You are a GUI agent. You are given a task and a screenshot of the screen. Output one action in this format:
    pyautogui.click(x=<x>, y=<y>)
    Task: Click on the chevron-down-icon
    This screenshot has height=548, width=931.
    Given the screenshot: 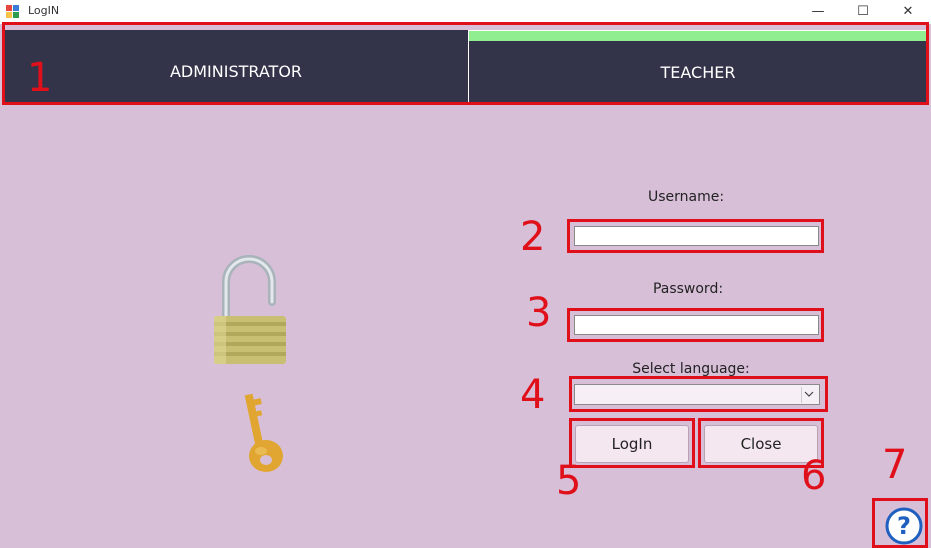 What is the action you would take?
    pyautogui.click(x=809, y=395)
    